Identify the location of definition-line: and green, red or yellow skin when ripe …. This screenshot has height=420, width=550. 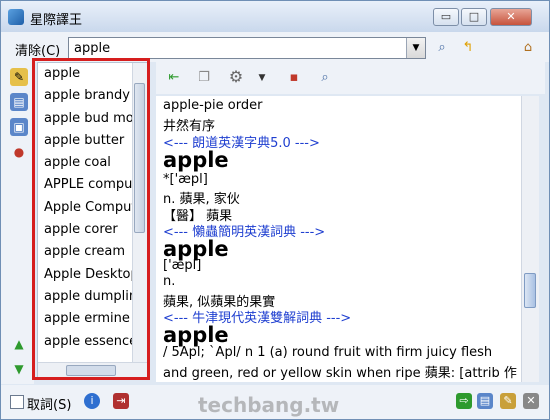
(340, 373).